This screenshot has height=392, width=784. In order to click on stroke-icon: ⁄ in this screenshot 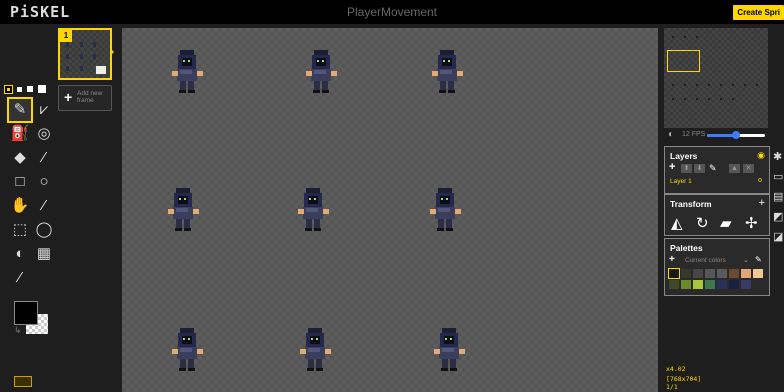, I will do `click(44, 158)`.